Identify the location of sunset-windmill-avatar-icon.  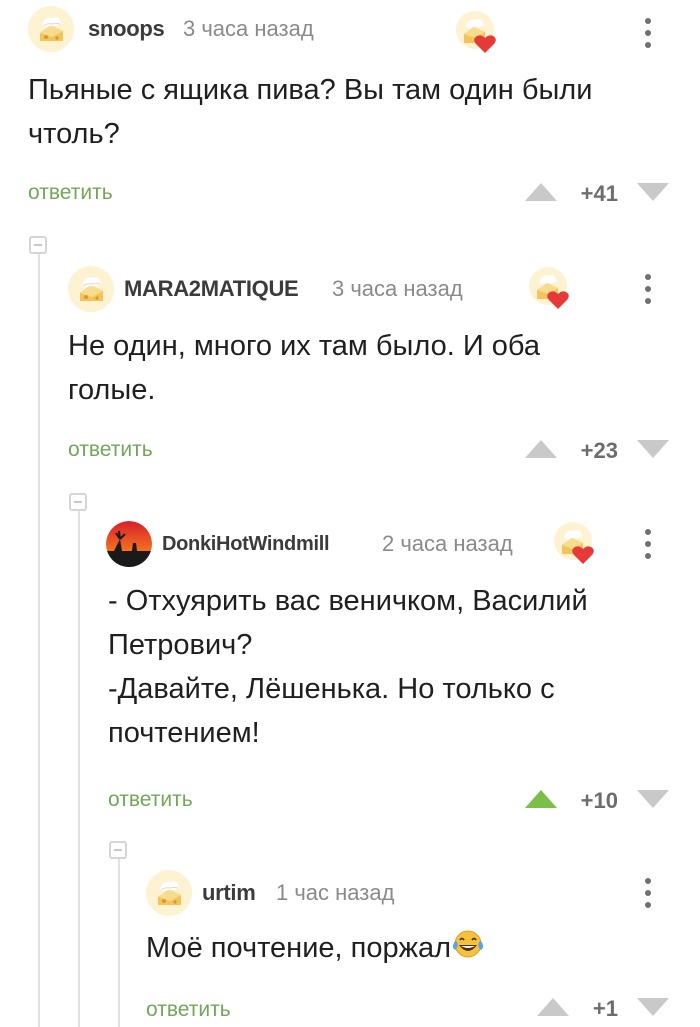
(129, 544).